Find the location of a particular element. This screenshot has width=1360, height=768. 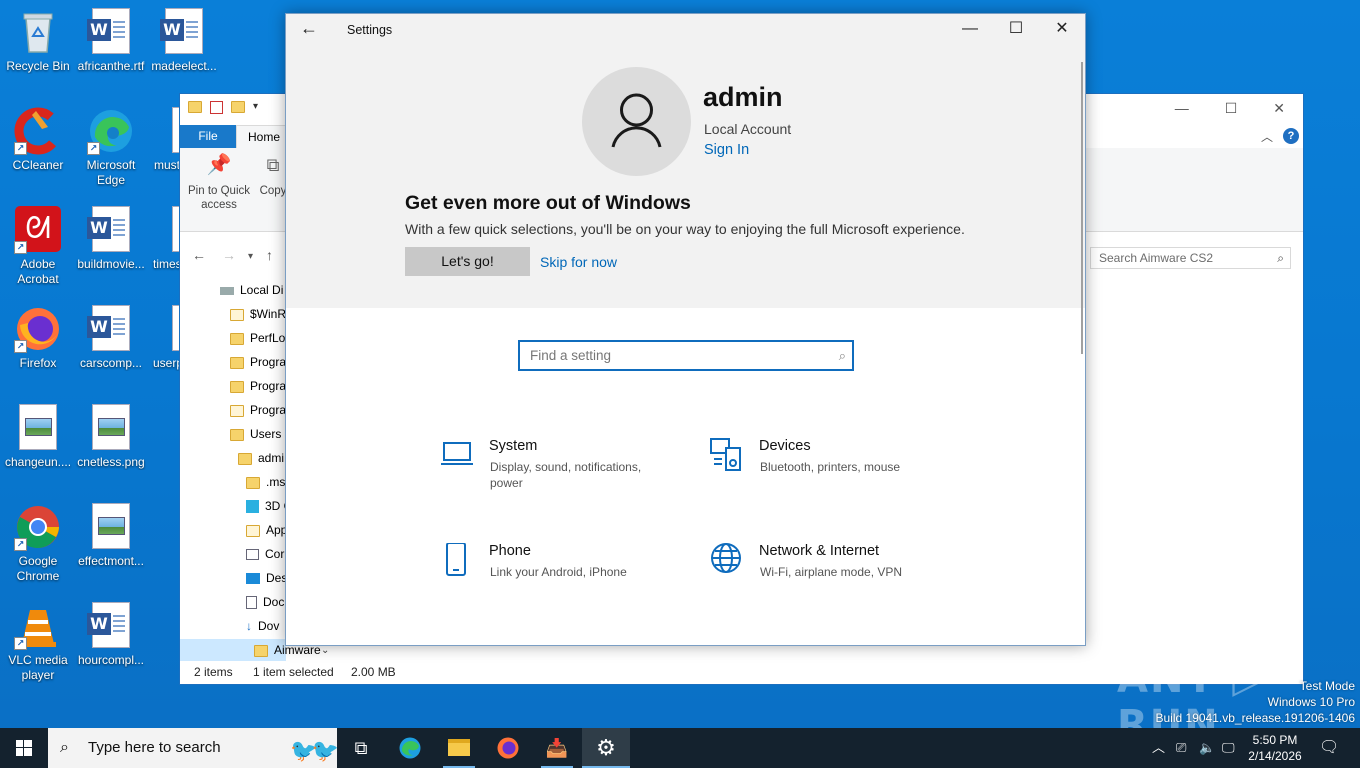

volume-icon: 🔈 is located at coordinates (1207, 748).